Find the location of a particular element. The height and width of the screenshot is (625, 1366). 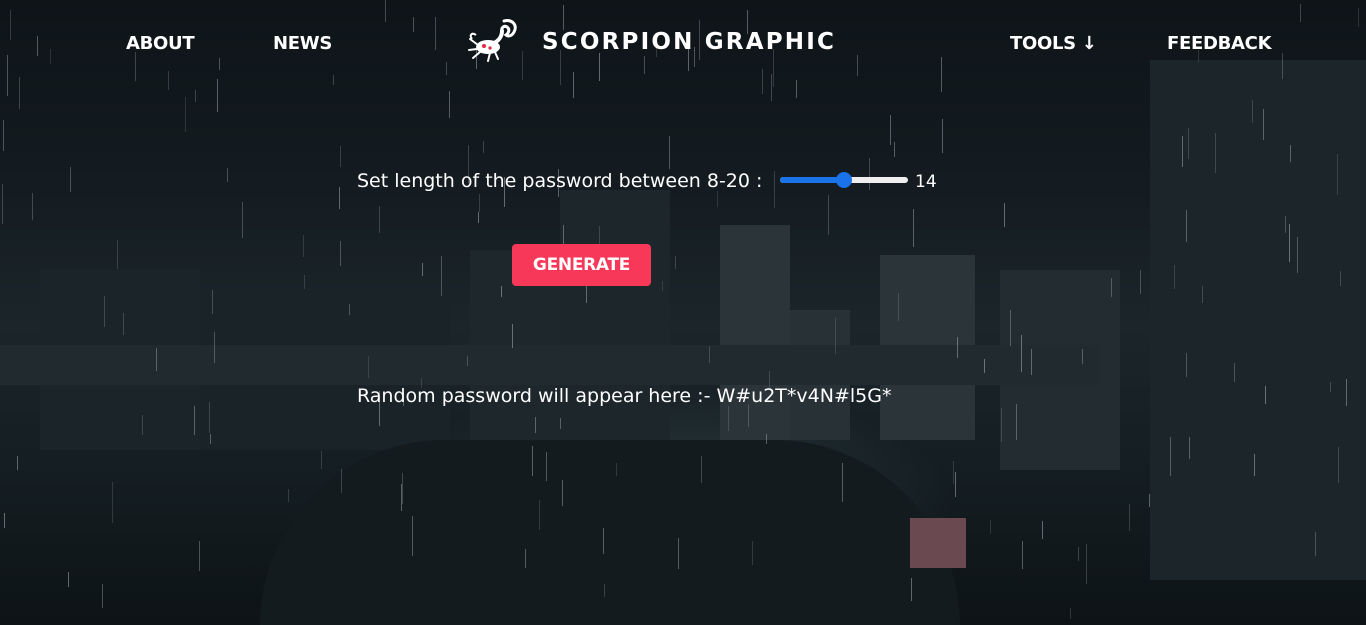

brand-name: SCORPION GRAPHIC is located at coordinates (689, 42).